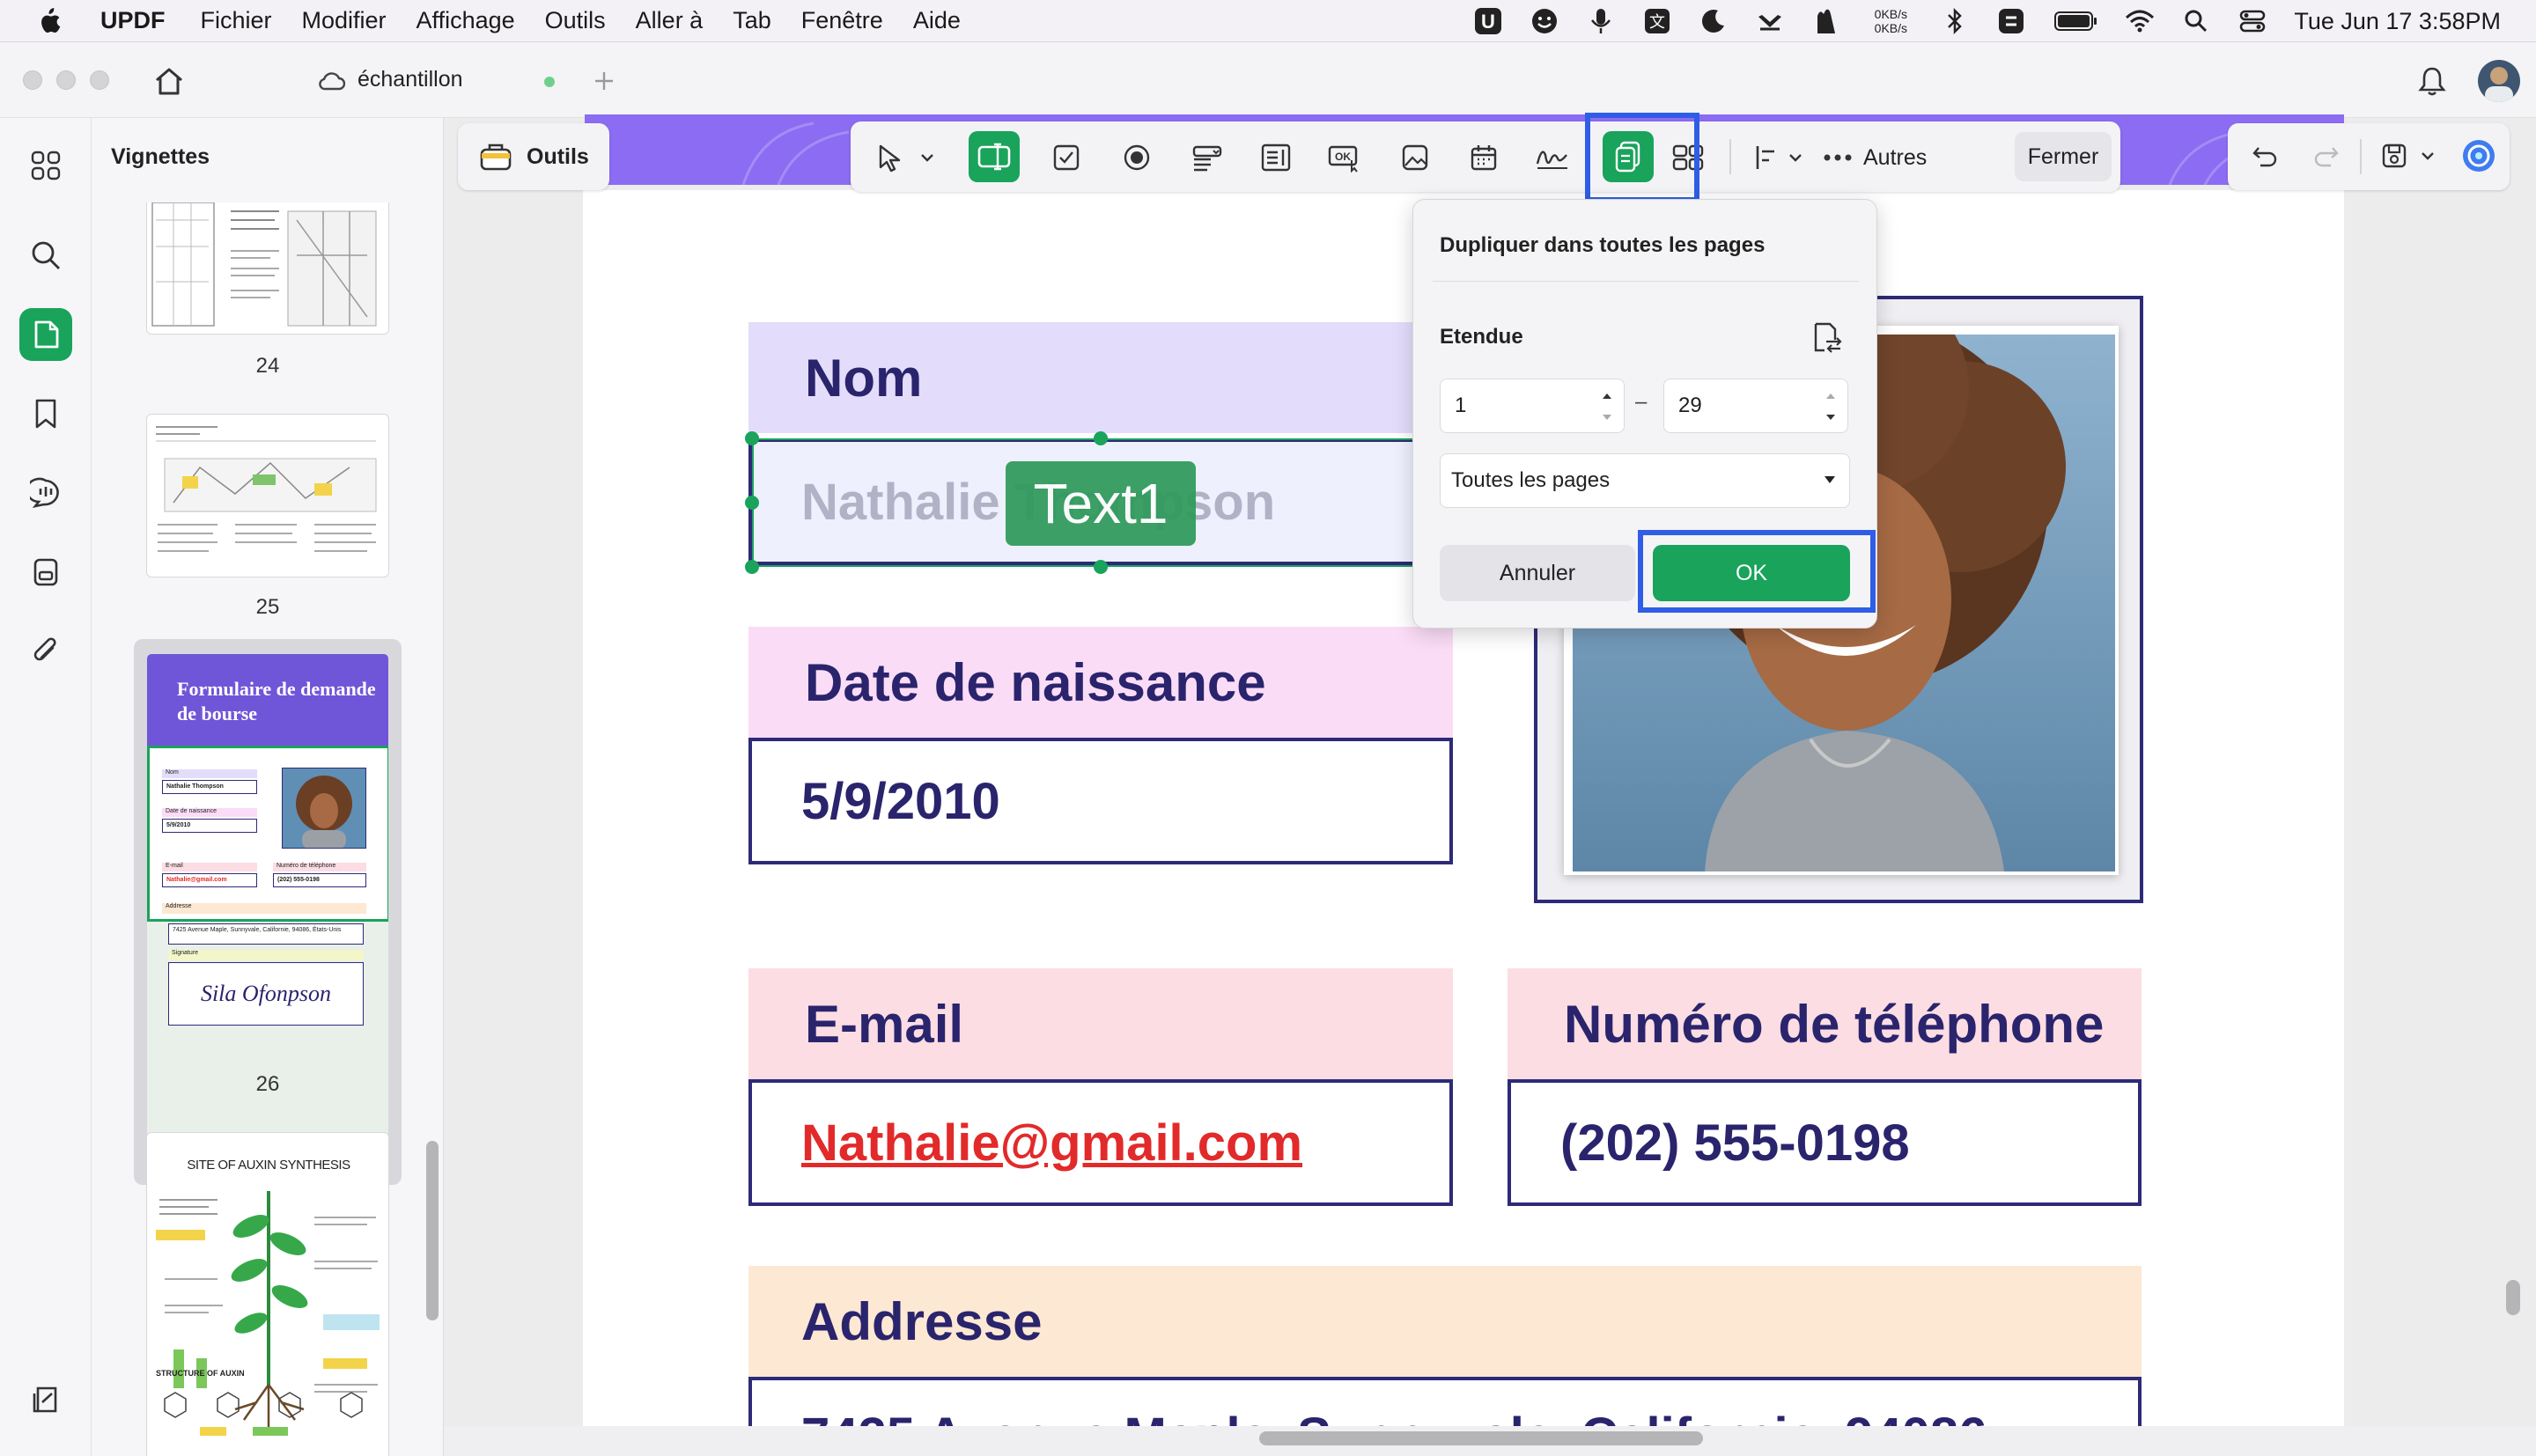 The height and width of the screenshot is (1456, 2536). What do you see at coordinates (100, 80) in the screenshot?
I see `window-zoom-button` at bounding box center [100, 80].